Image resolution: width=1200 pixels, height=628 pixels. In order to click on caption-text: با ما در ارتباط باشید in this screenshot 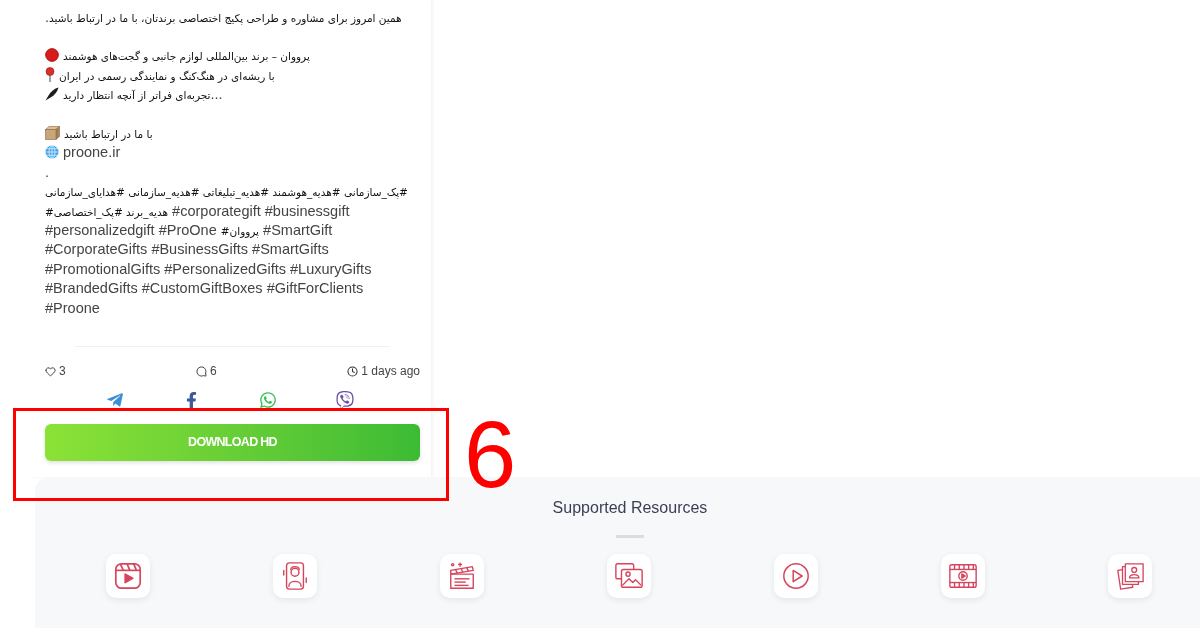, I will do `click(108, 135)`.